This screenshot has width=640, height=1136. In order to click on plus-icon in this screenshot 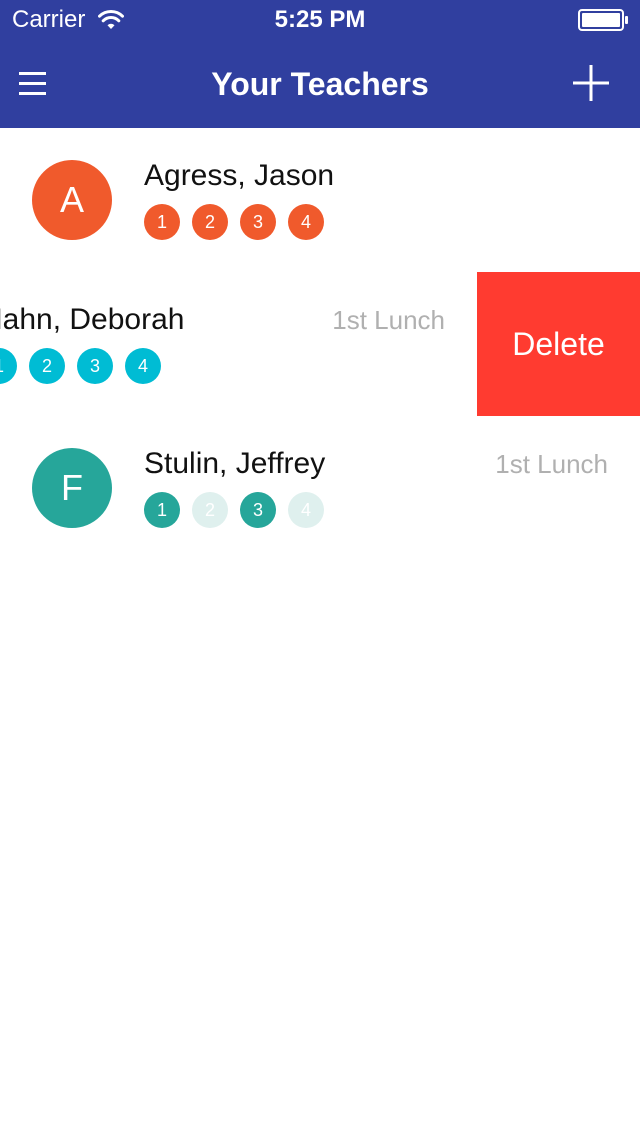, I will do `click(591, 83)`.